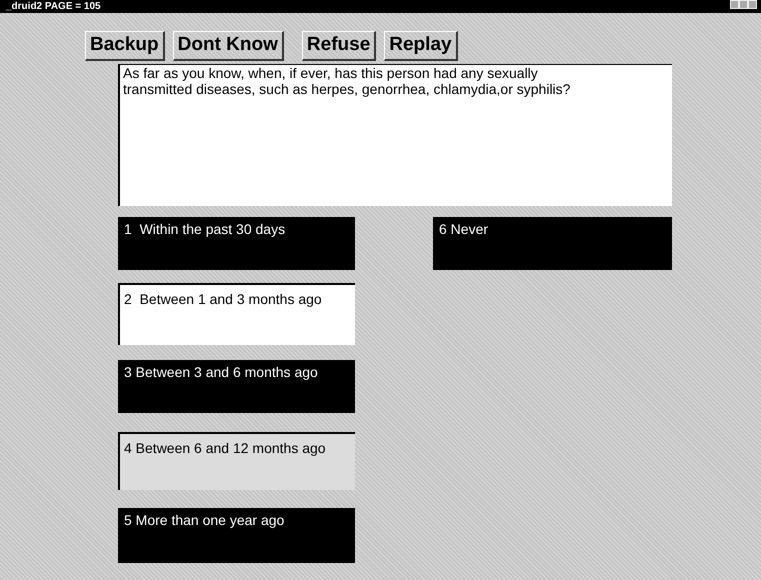 The width and height of the screenshot is (761, 580). What do you see at coordinates (236, 386) in the screenshot?
I see `answer-choice: 3 Between 3 and 6 months ago` at bounding box center [236, 386].